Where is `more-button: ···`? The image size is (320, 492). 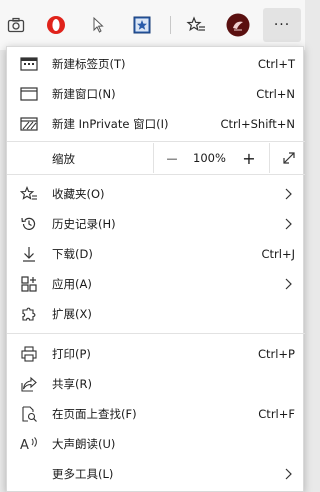 more-button: ··· is located at coordinates (282, 25).